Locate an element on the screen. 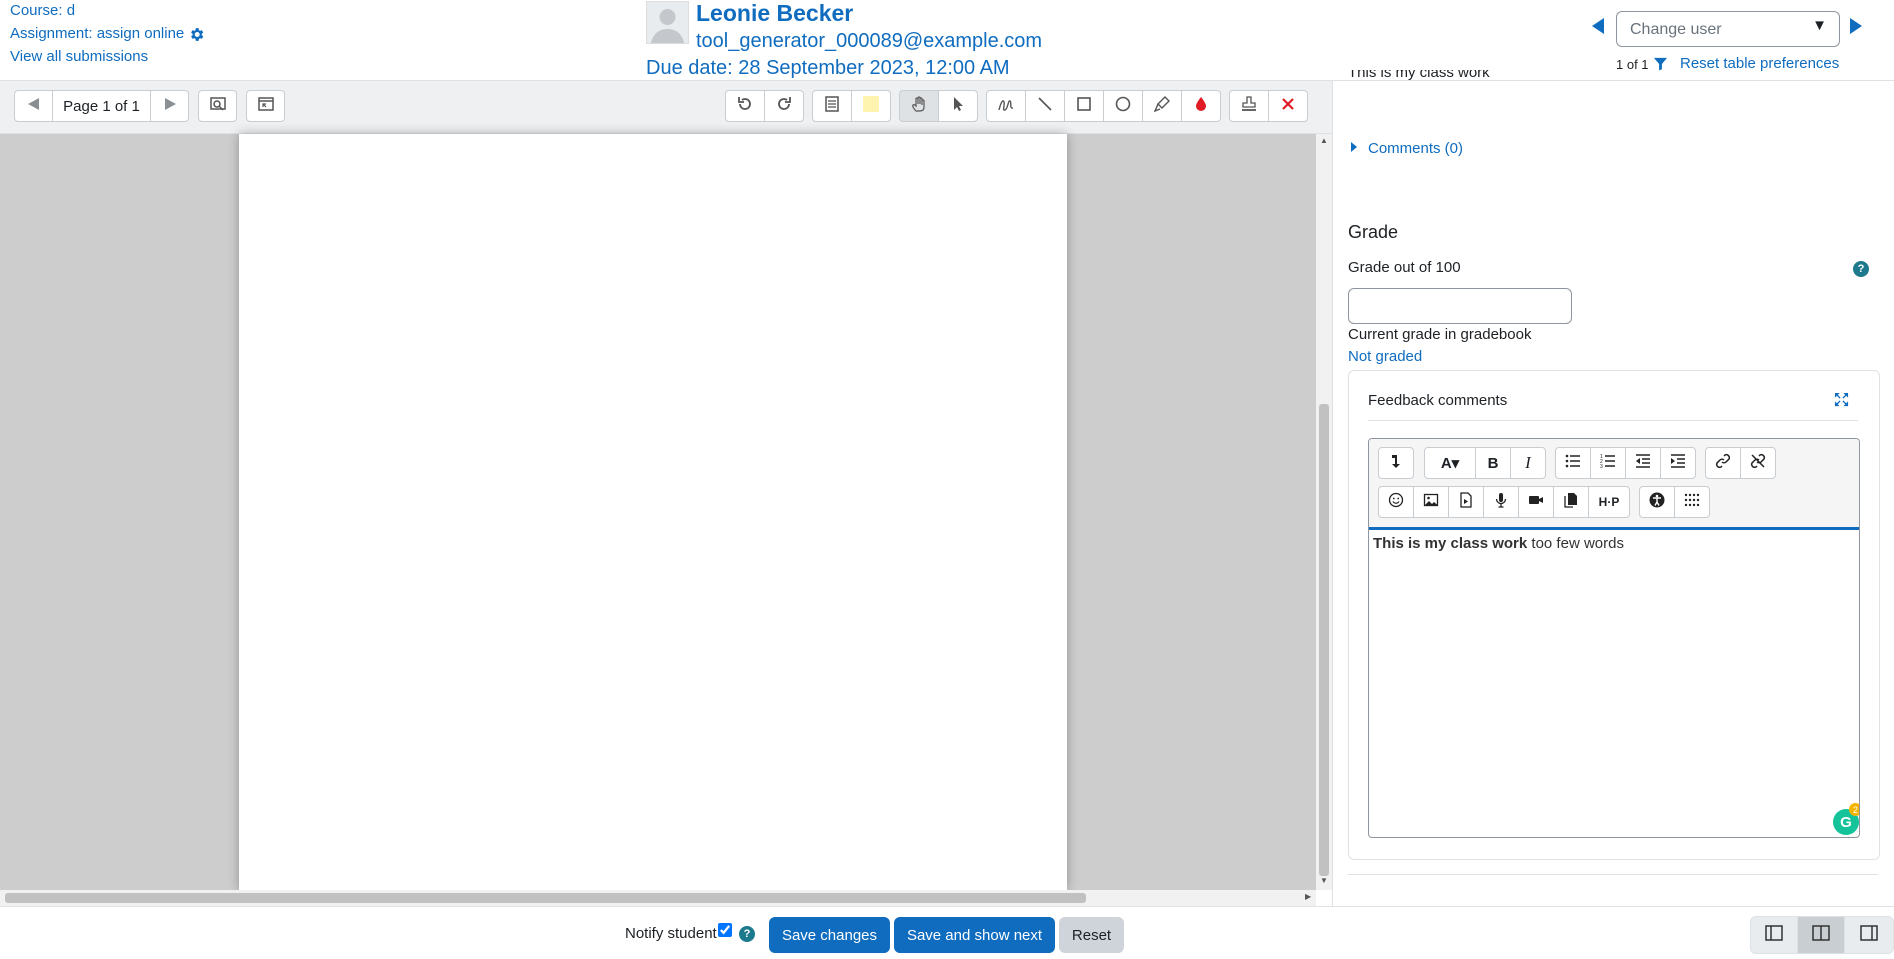 This screenshot has height=959, width=1894. view-all-submissions-link: View all submissions is located at coordinates (79, 57).